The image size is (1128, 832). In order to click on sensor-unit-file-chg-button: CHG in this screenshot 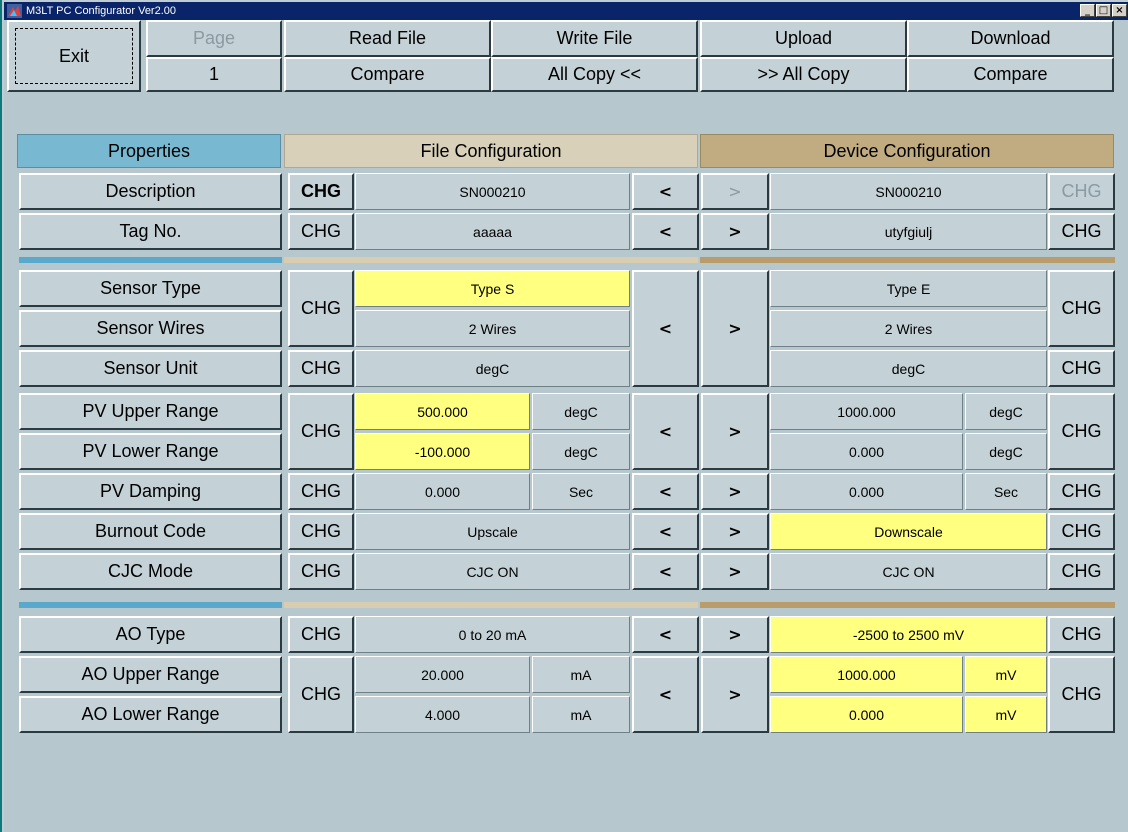, I will do `click(321, 368)`.